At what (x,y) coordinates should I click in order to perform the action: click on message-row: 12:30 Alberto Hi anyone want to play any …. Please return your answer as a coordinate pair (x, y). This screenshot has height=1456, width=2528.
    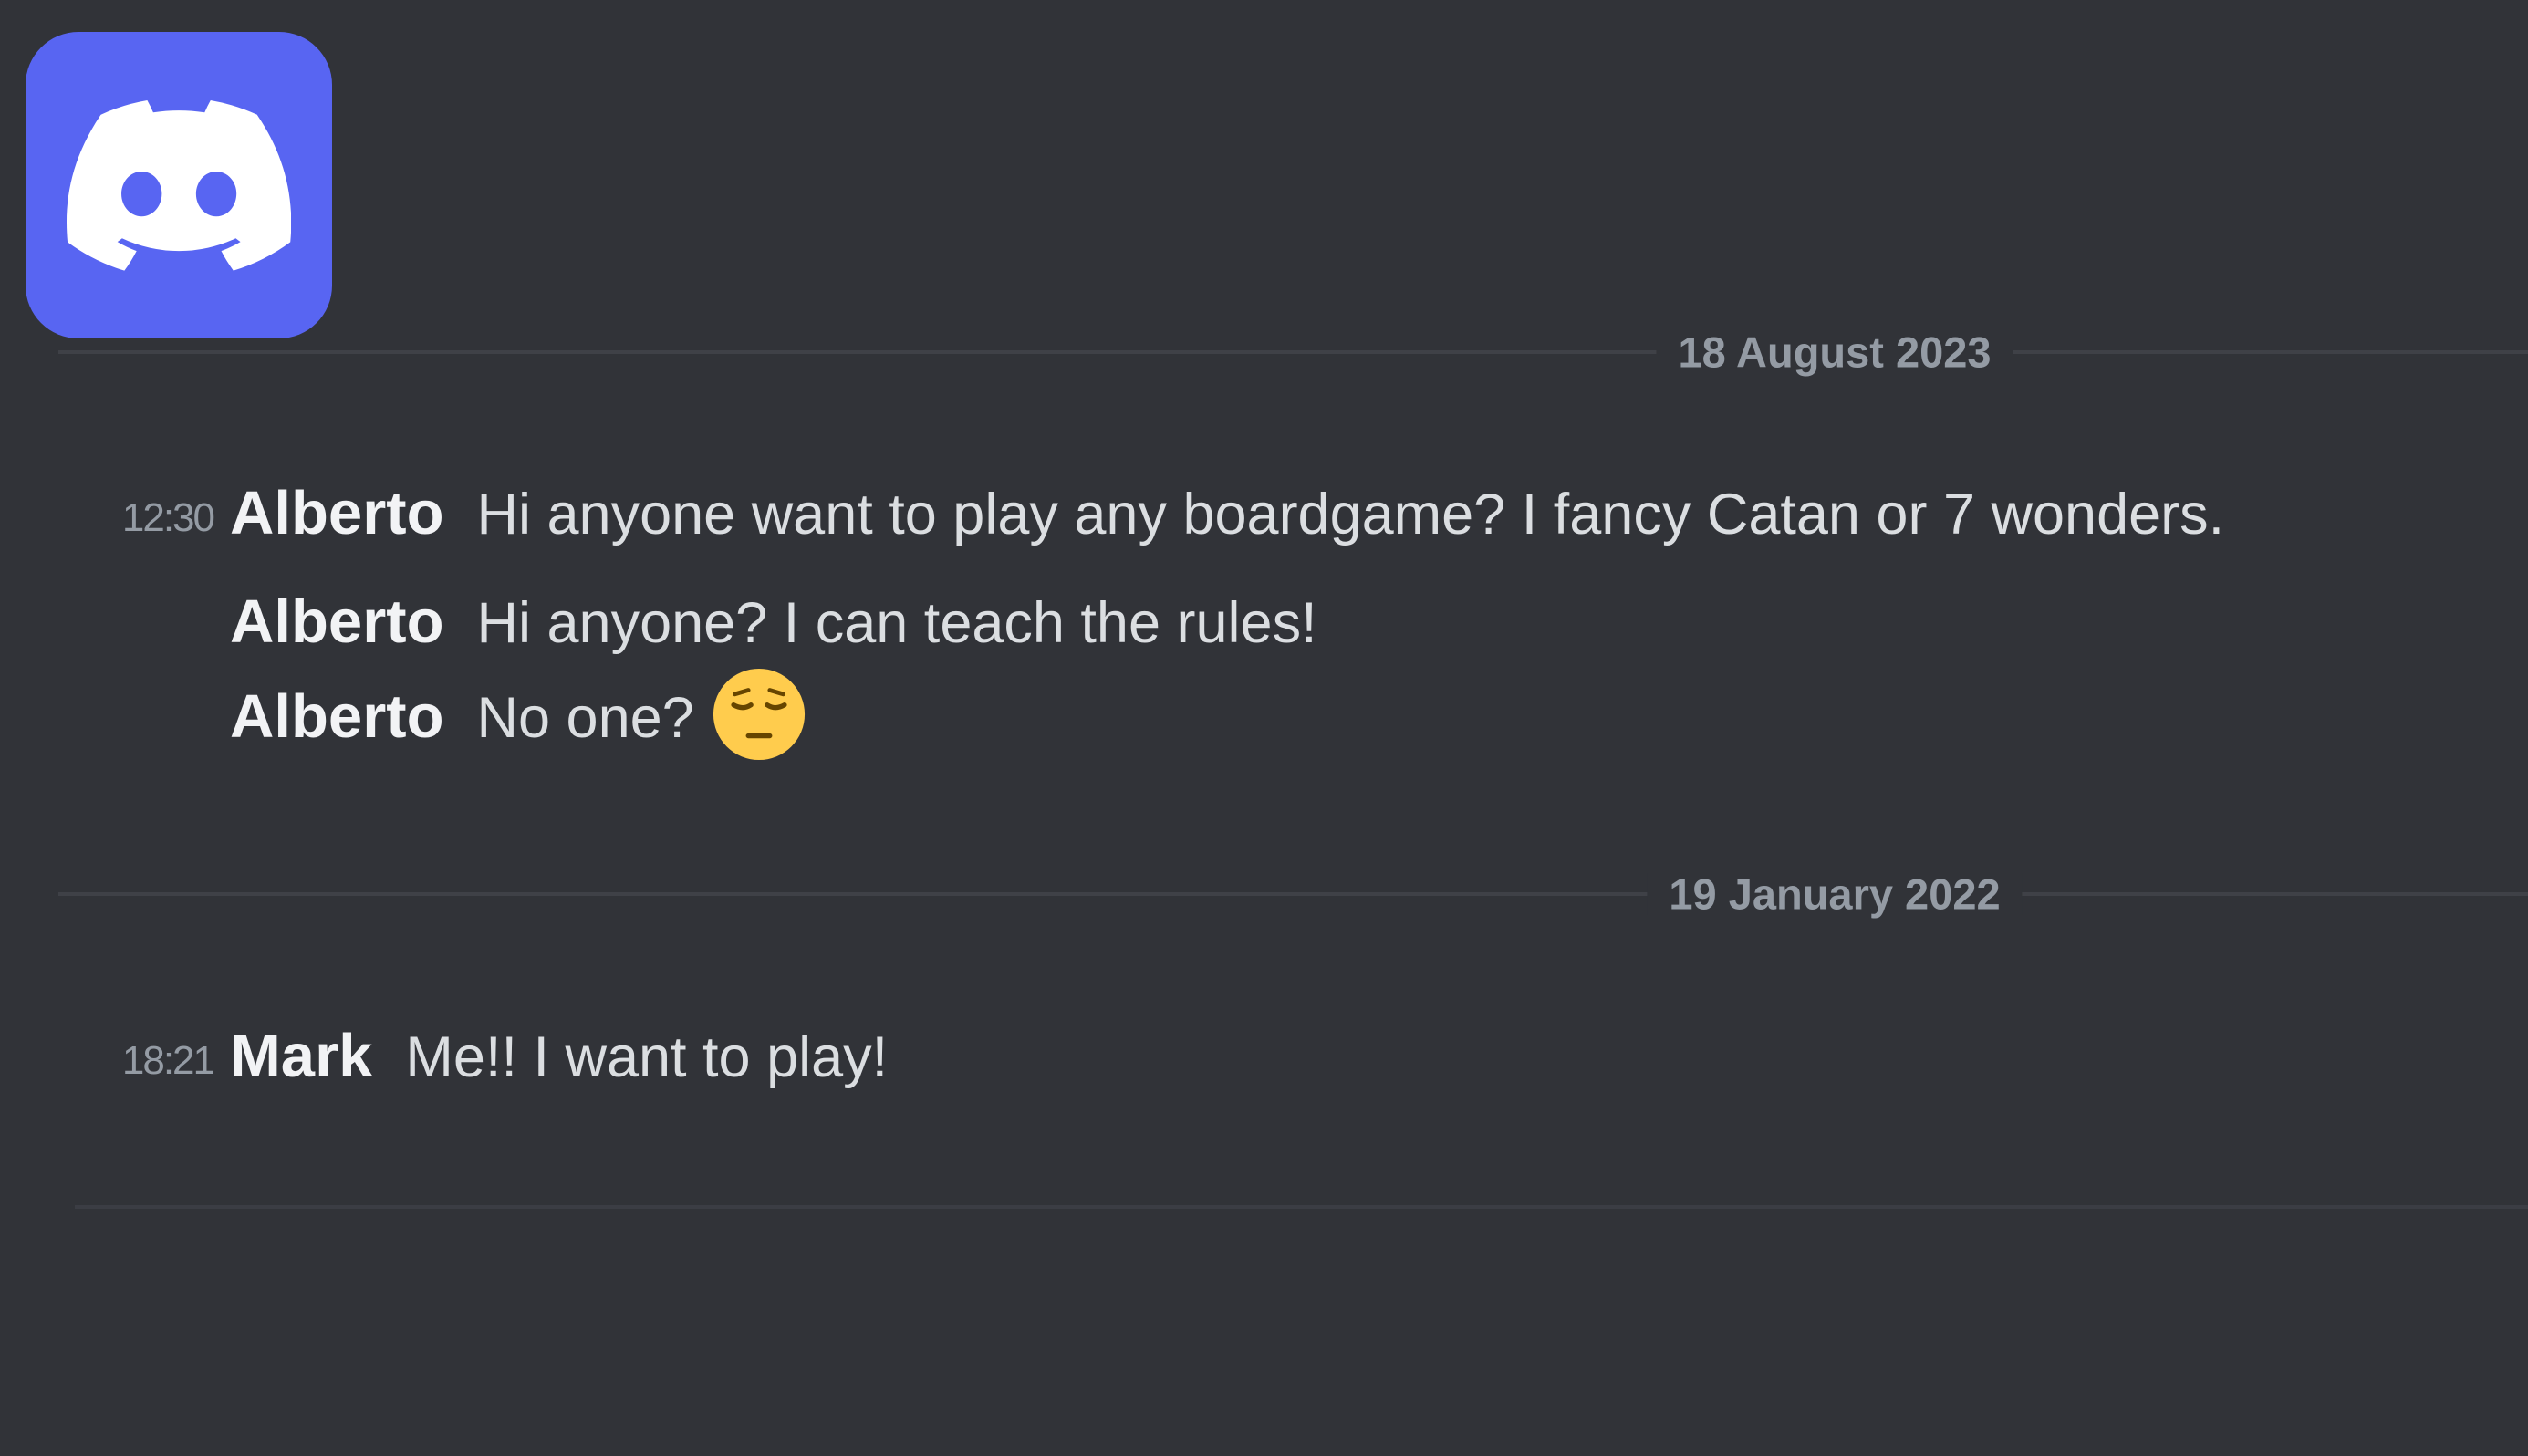
    Looking at the image, I should click on (1264, 517).